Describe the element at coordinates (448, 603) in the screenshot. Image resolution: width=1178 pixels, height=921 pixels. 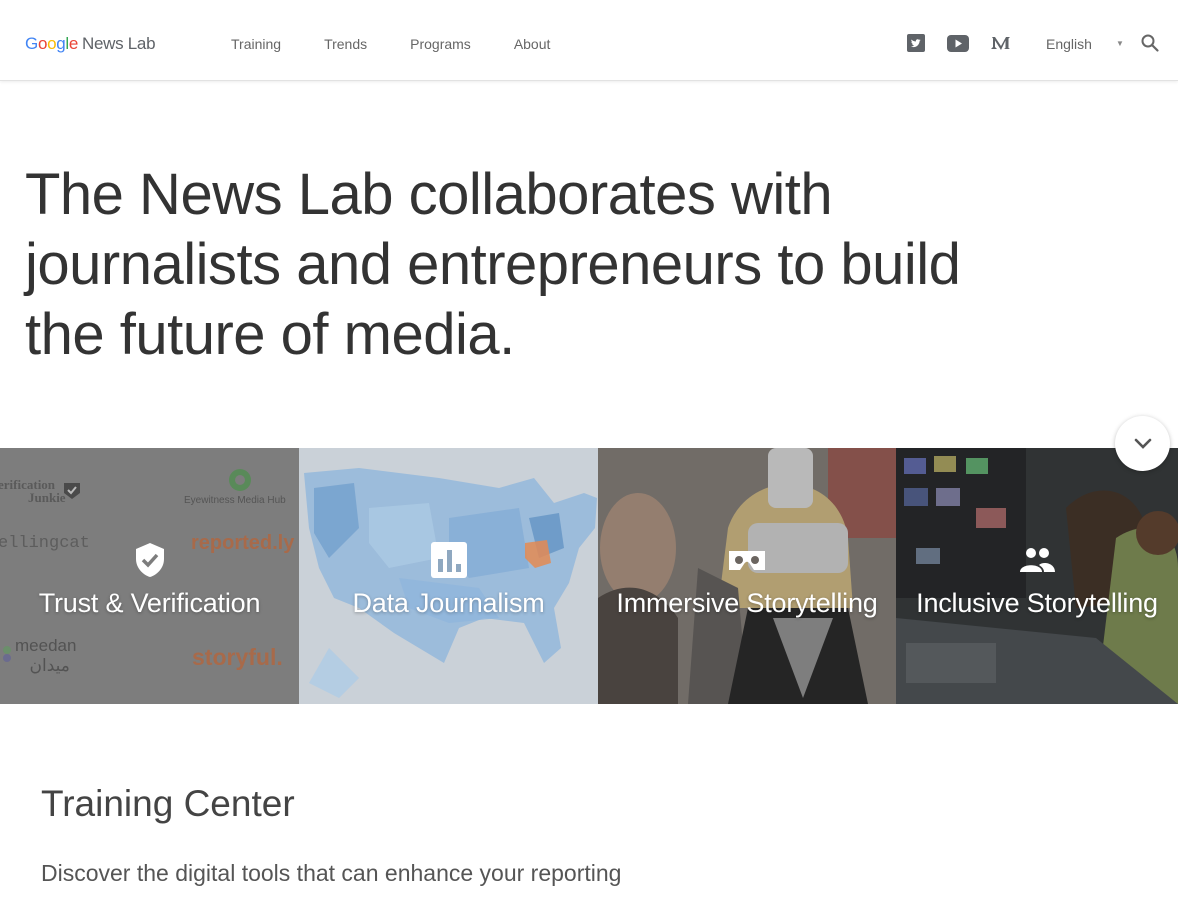
I see `tile-label: Data Journalism` at that location.